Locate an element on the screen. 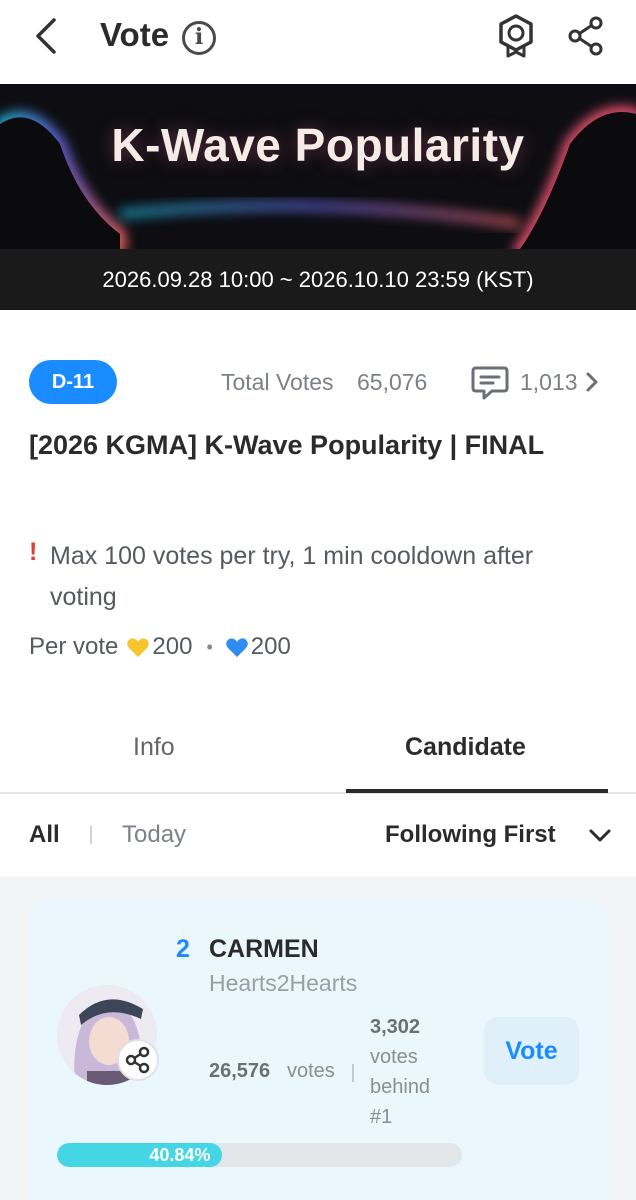  votes-divider is located at coordinates (353, 1073).